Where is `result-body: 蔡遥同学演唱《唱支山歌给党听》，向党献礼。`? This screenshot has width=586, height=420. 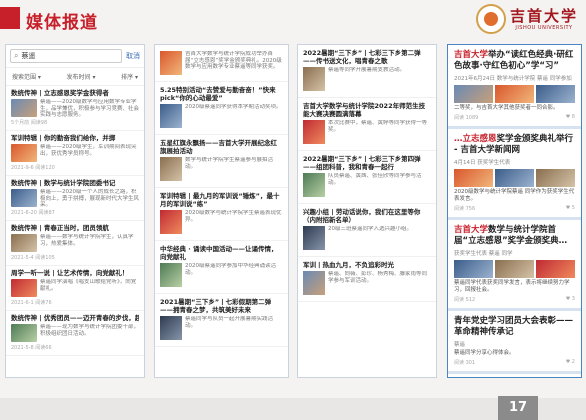
result-body: 蔡遥同学演唱《唱支山歌给党听》，向党献礼。 is located at coordinates (75, 288).